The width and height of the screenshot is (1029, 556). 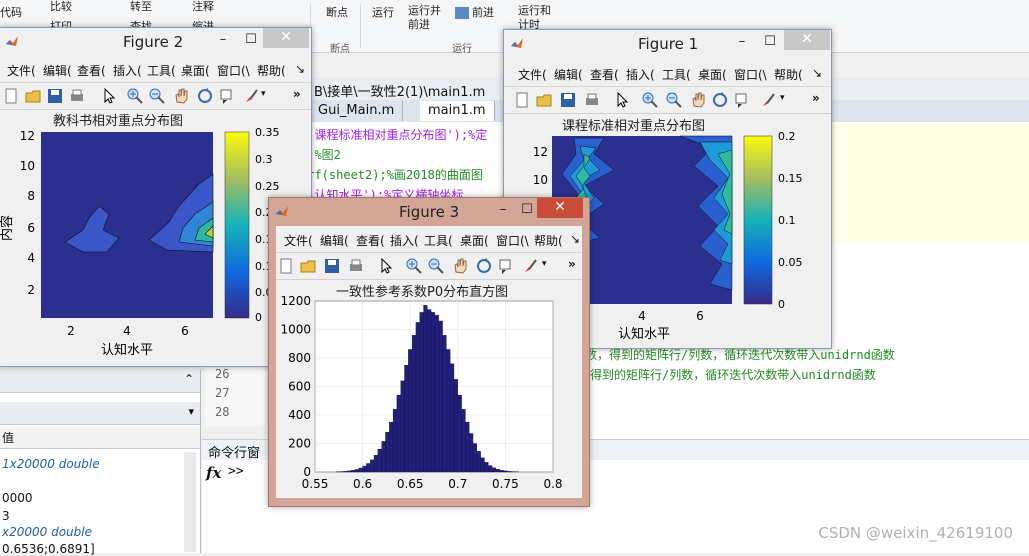 I want to click on ribbon-comment-button: 注释, so click(x=203, y=7).